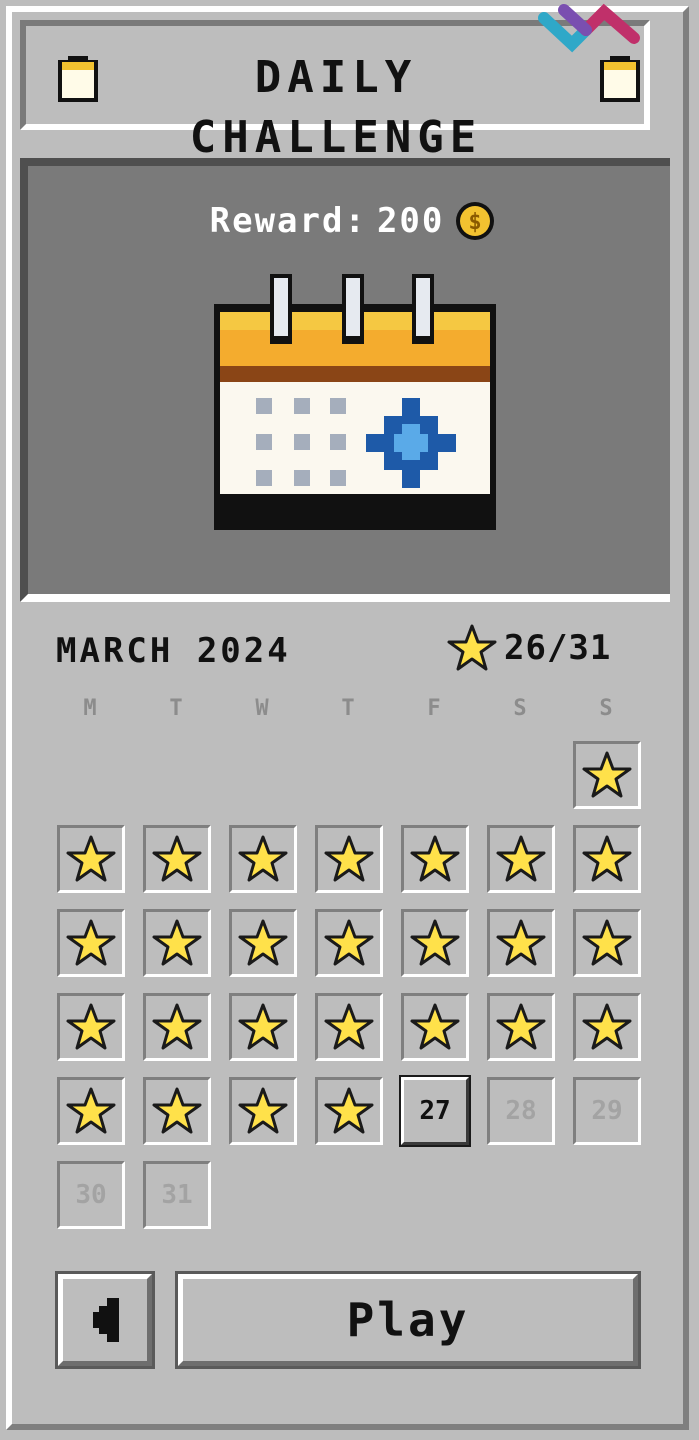 Image resolution: width=699 pixels, height=1440 pixels. I want to click on back-arrow-icon, so click(106, 1320).